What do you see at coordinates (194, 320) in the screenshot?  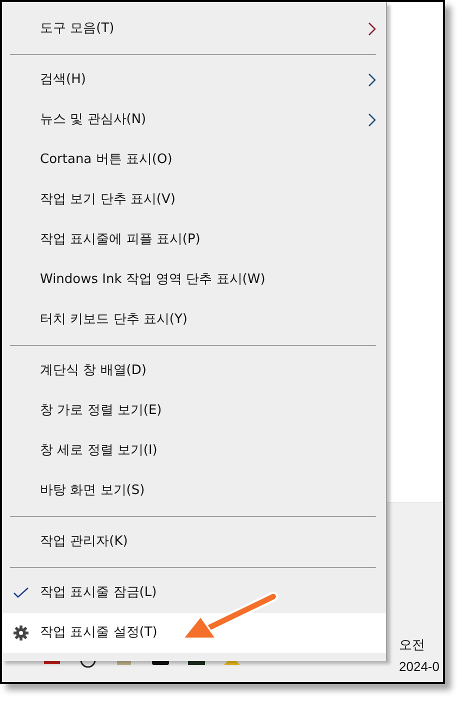 I see `menu-item: 터치 키보드 단추 표시(Y)` at bounding box center [194, 320].